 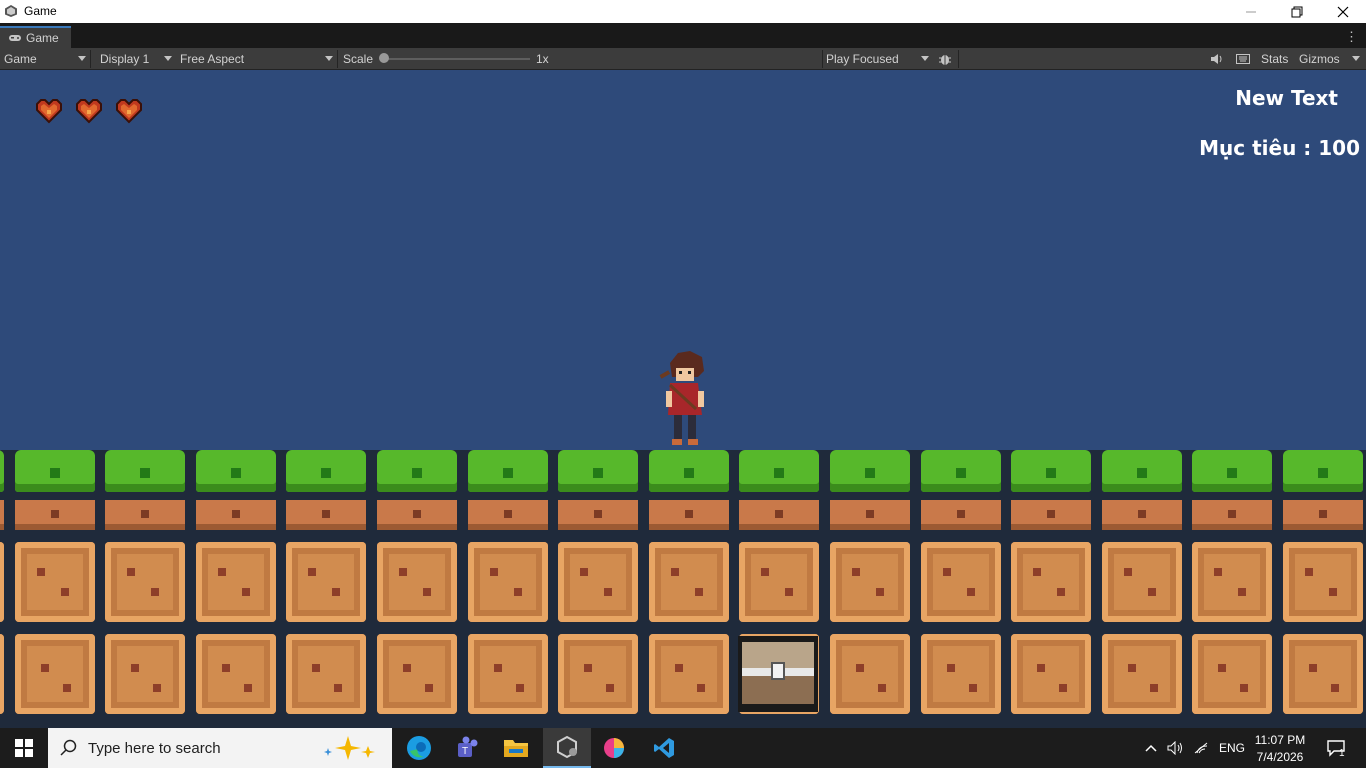 What do you see at coordinates (1251, 11) in the screenshot?
I see `minimize-button` at bounding box center [1251, 11].